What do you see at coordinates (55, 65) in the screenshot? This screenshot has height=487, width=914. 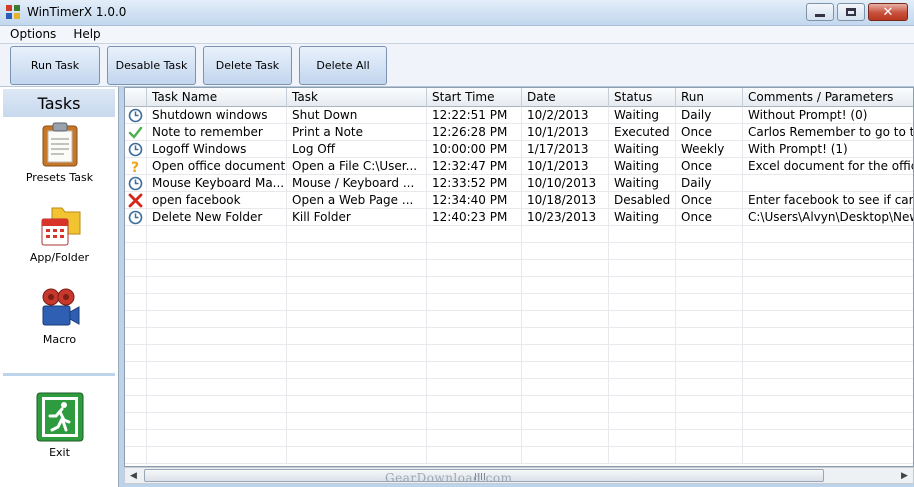 I see `run-task-button: Run Task` at bounding box center [55, 65].